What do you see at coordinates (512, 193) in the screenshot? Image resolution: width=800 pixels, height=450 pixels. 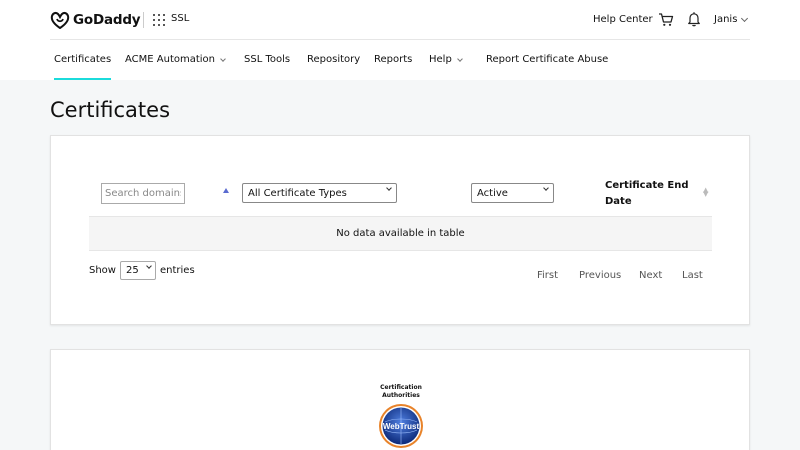 I see `status-select: Active` at bounding box center [512, 193].